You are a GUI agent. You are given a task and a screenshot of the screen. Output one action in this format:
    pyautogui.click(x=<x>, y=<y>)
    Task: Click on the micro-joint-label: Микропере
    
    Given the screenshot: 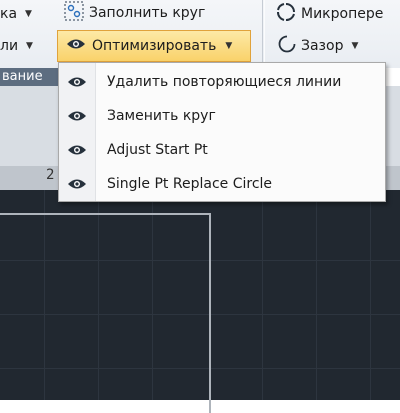 What is the action you would take?
    pyautogui.click(x=342, y=14)
    